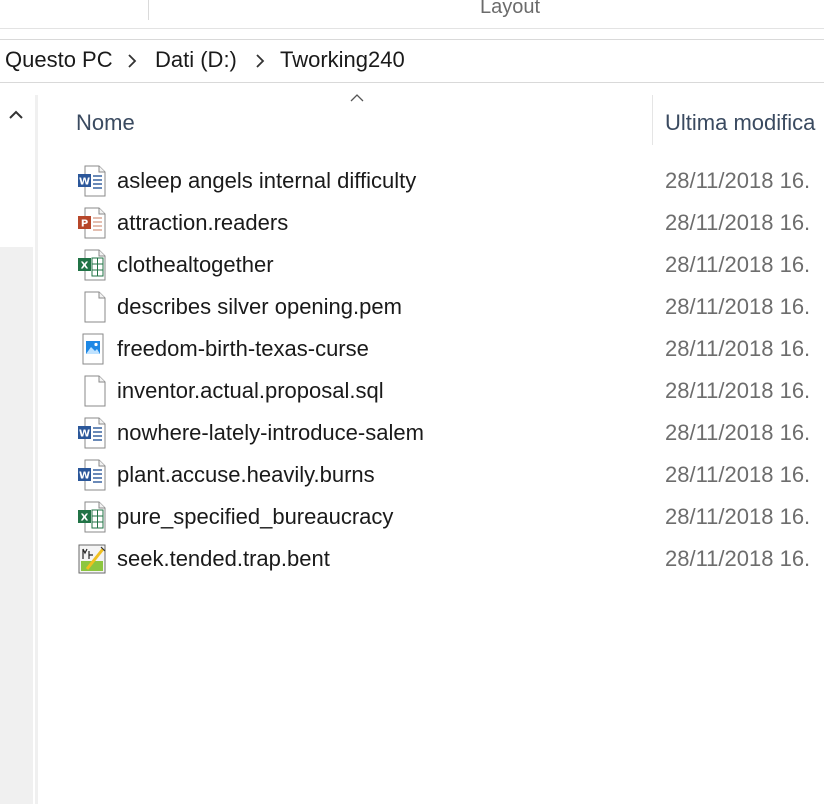  I want to click on svg-text: P, so click(84, 224).